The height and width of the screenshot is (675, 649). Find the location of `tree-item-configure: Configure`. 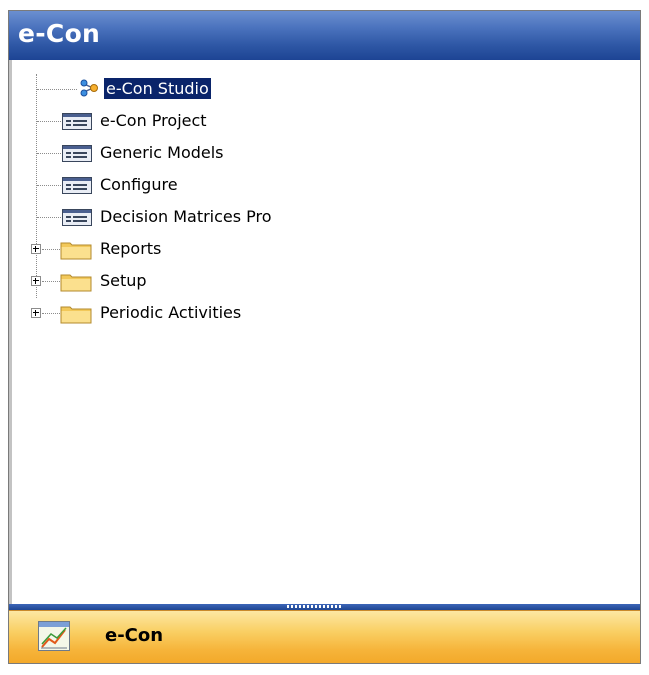

tree-item-configure: Configure is located at coordinates (326, 185).